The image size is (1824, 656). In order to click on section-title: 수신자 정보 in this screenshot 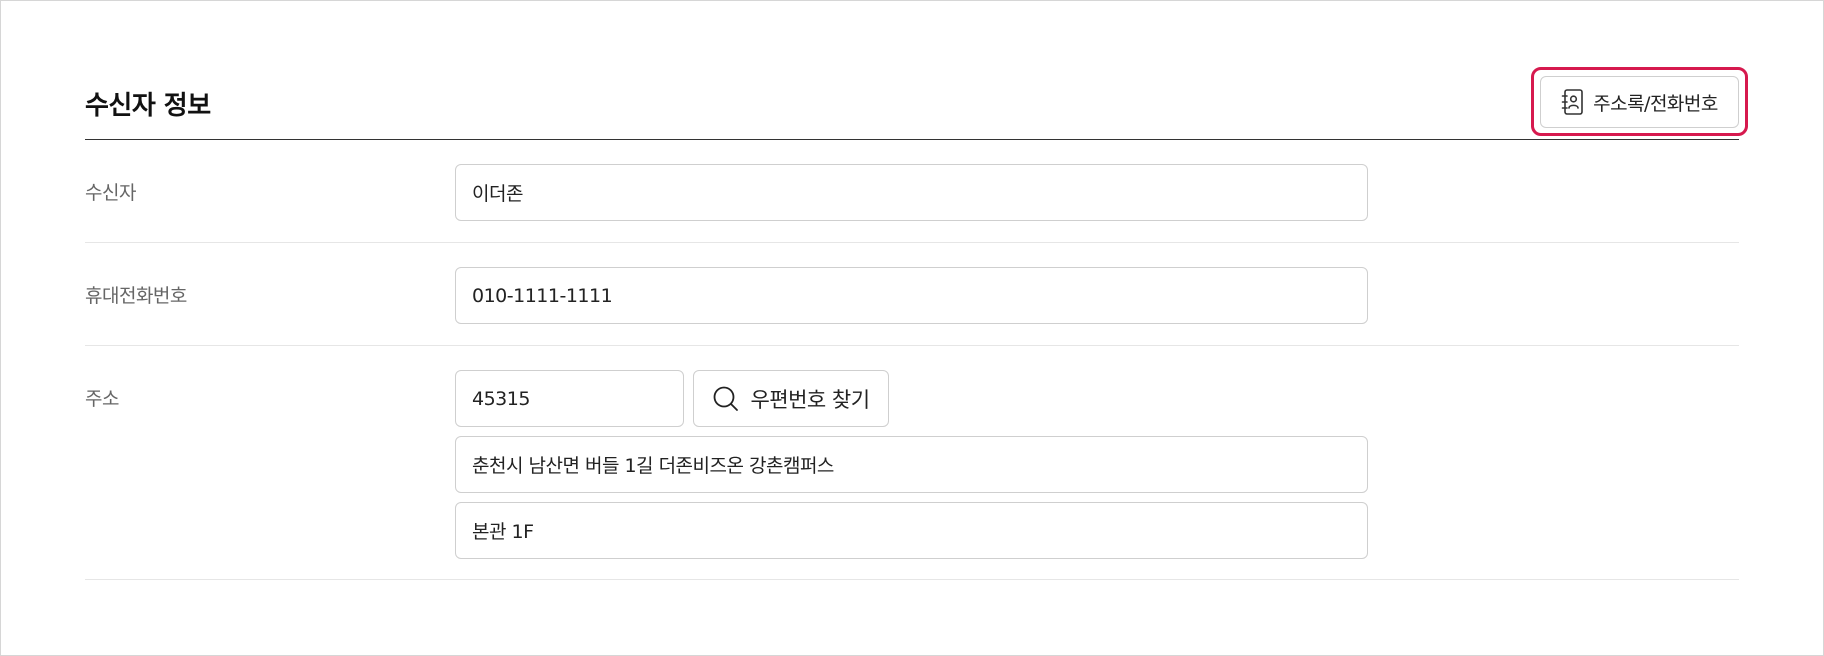, I will do `click(148, 106)`.